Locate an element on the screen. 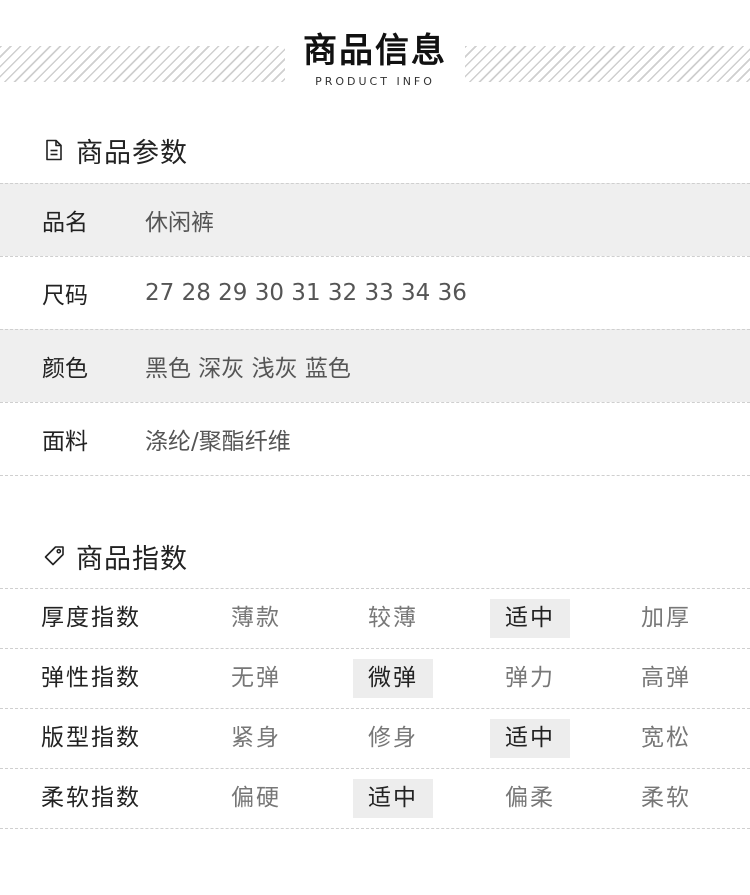  index-option: 弹力 is located at coordinates (530, 678).